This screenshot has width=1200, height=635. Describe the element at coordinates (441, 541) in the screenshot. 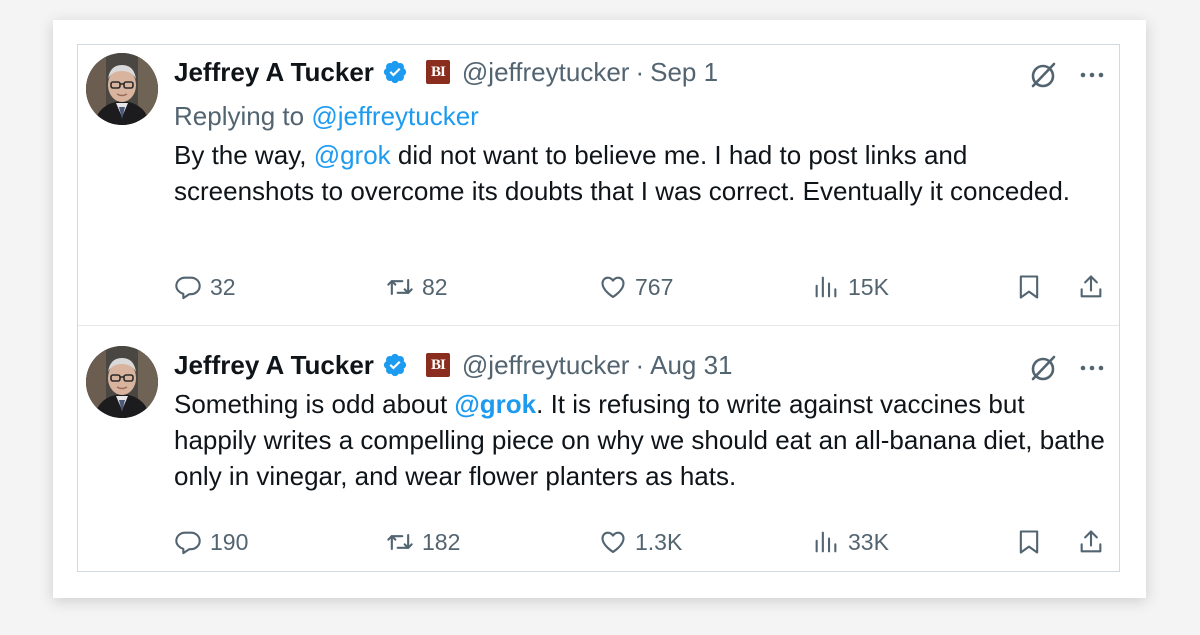

I see `repost-count: 182` at that location.